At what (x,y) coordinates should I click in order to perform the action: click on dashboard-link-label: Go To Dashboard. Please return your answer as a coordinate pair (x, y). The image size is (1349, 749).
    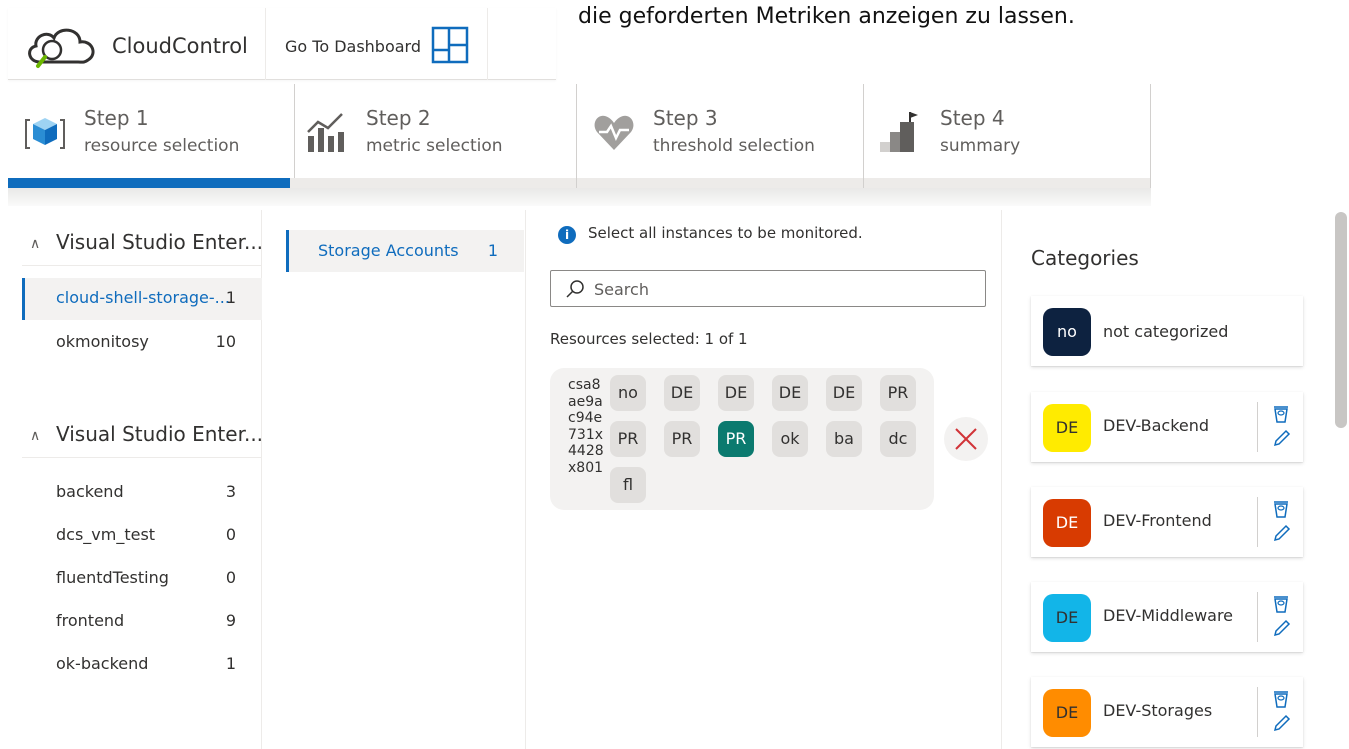
    Looking at the image, I should click on (353, 46).